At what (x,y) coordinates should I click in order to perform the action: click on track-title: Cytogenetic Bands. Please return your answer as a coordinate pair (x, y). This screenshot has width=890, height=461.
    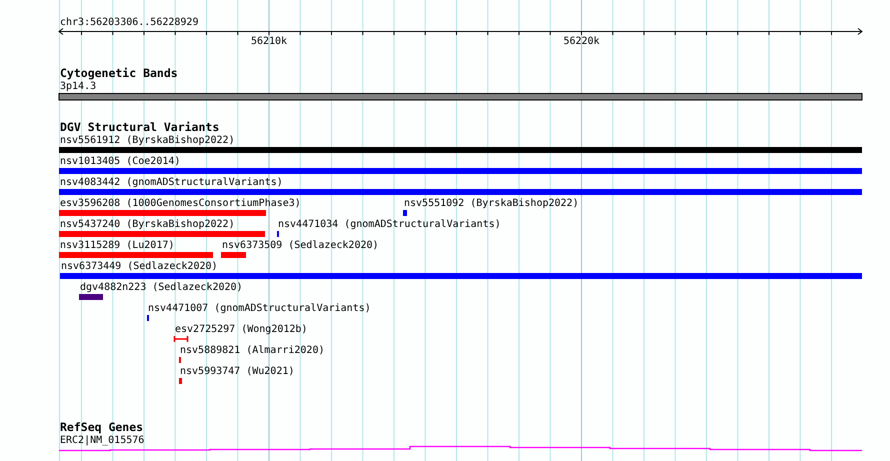
    Looking at the image, I should click on (119, 73).